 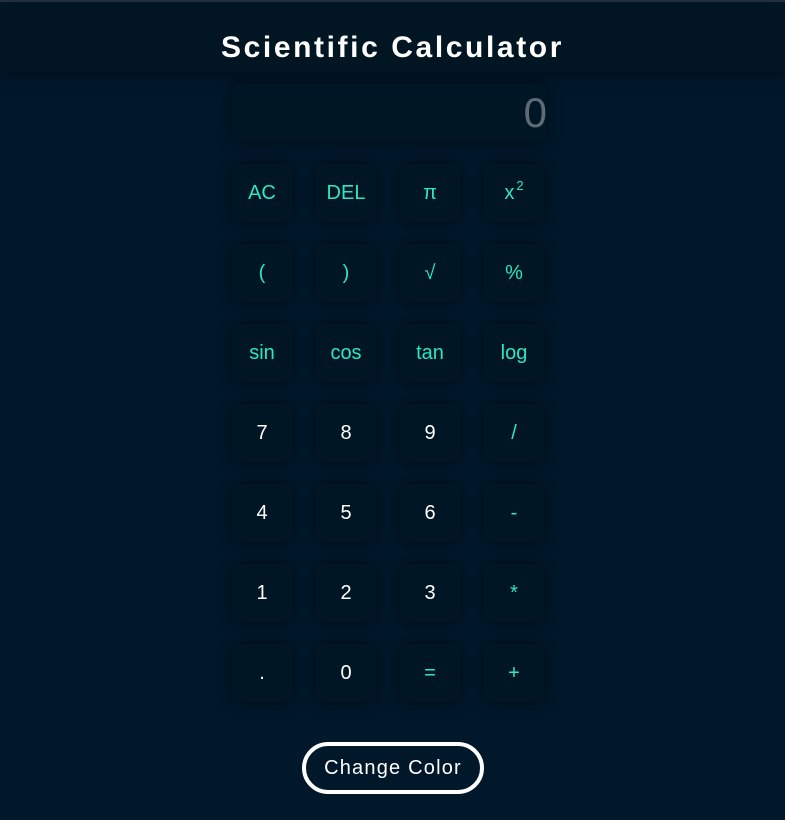 I want to click on calculator-display: 0, so click(x=389, y=113).